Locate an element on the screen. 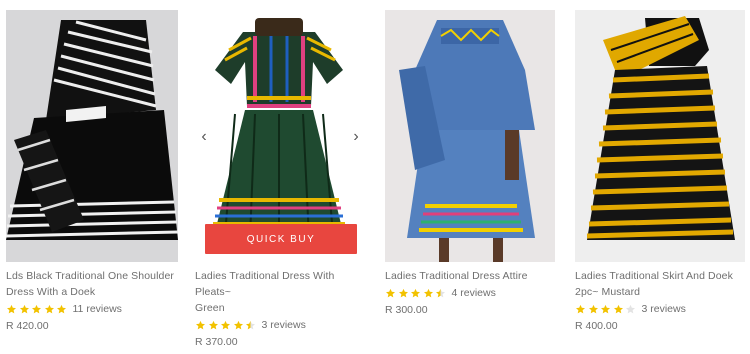 The height and width of the screenshot is (354, 750). title-line: Ladies Traditional Dress Attire is located at coordinates (456, 276).